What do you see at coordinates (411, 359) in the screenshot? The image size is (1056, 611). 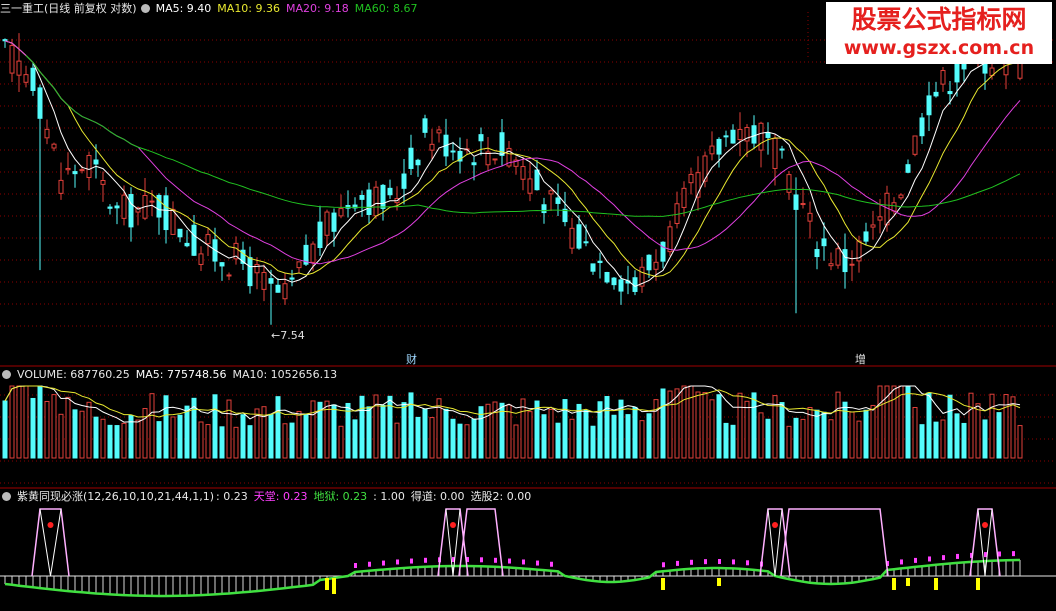 I see `event-marker-finance: 财` at bounding box center [411, 359].